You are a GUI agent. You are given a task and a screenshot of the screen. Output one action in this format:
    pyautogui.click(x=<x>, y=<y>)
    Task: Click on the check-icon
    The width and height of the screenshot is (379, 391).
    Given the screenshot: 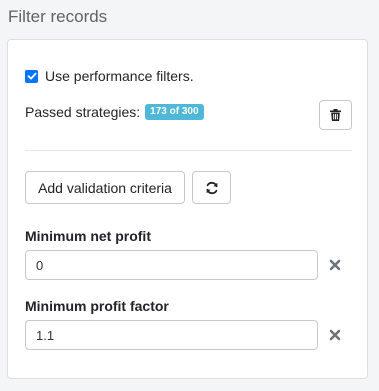 What is the action you would take?
    pyautogui.click(x=31, y=76)
    